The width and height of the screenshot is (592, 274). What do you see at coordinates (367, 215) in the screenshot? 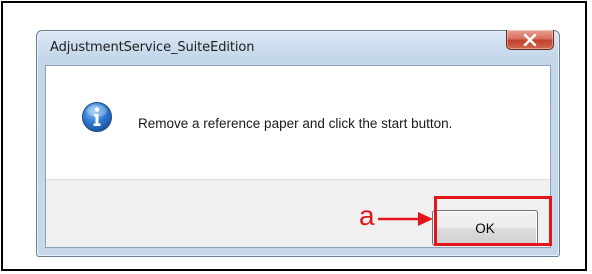
I see `annotation-label: a` at bounding box center [367, 215].